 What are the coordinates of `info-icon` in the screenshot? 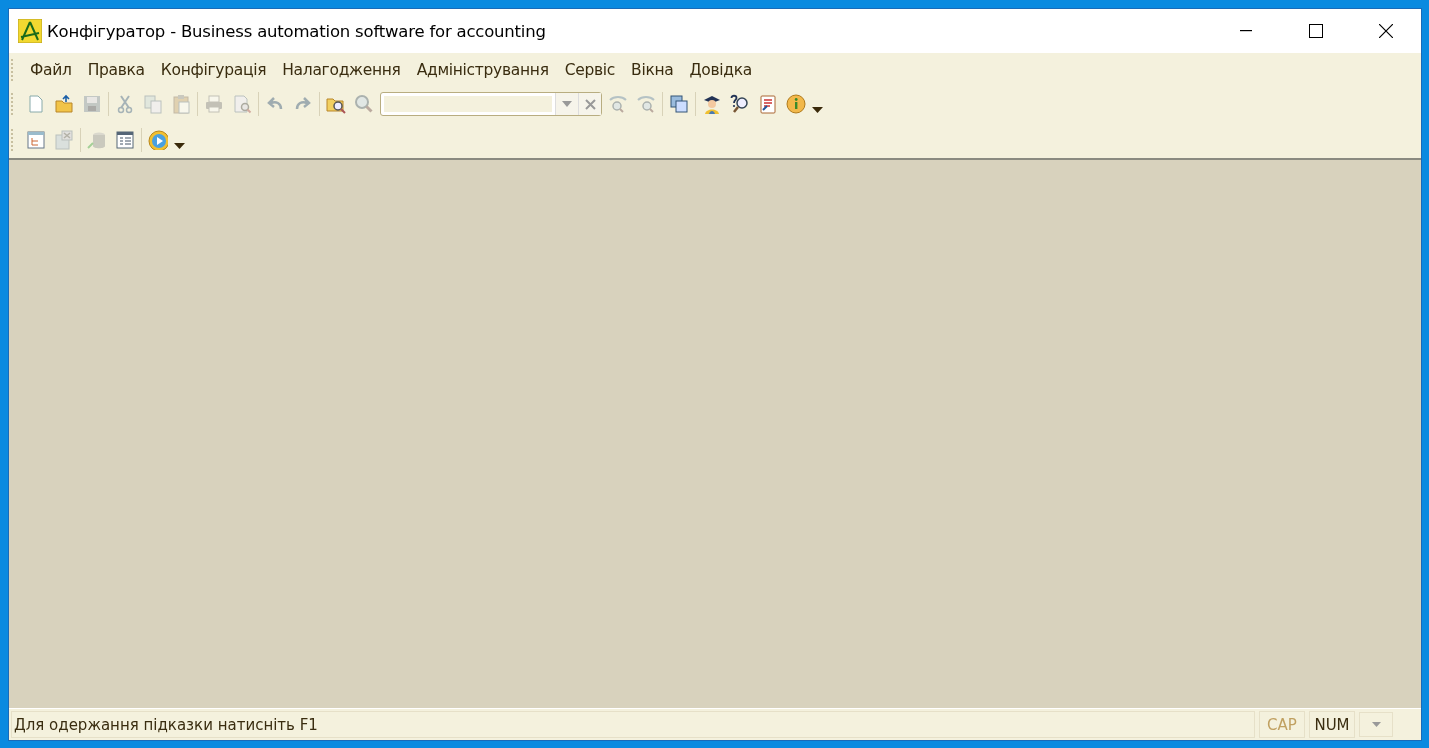 It's located at (796, 104).